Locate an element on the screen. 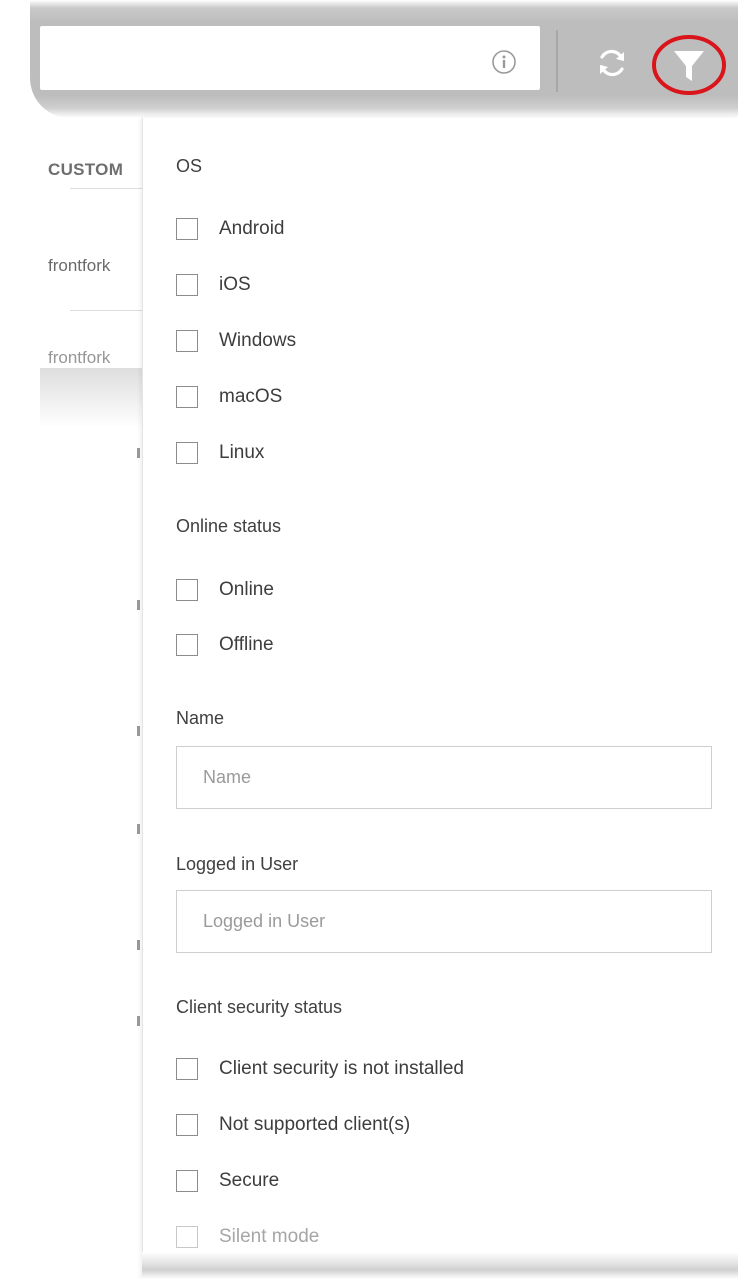  toolbar-divider is located at coordinates (557, 61).